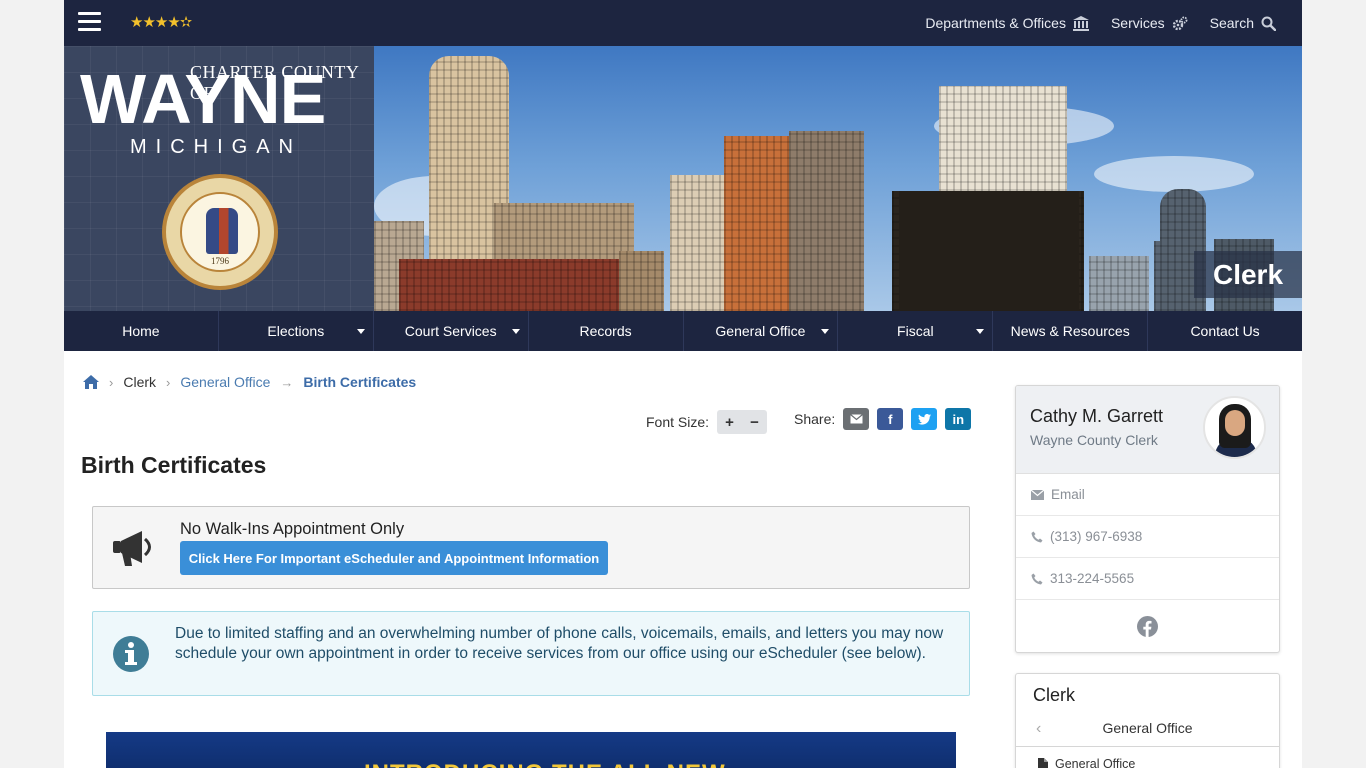 Image resolution: width=1366 pixels, height=768 pixels. I want to click on promo-text: INTRODUCING THE ALL NEW, so click(545, 764).